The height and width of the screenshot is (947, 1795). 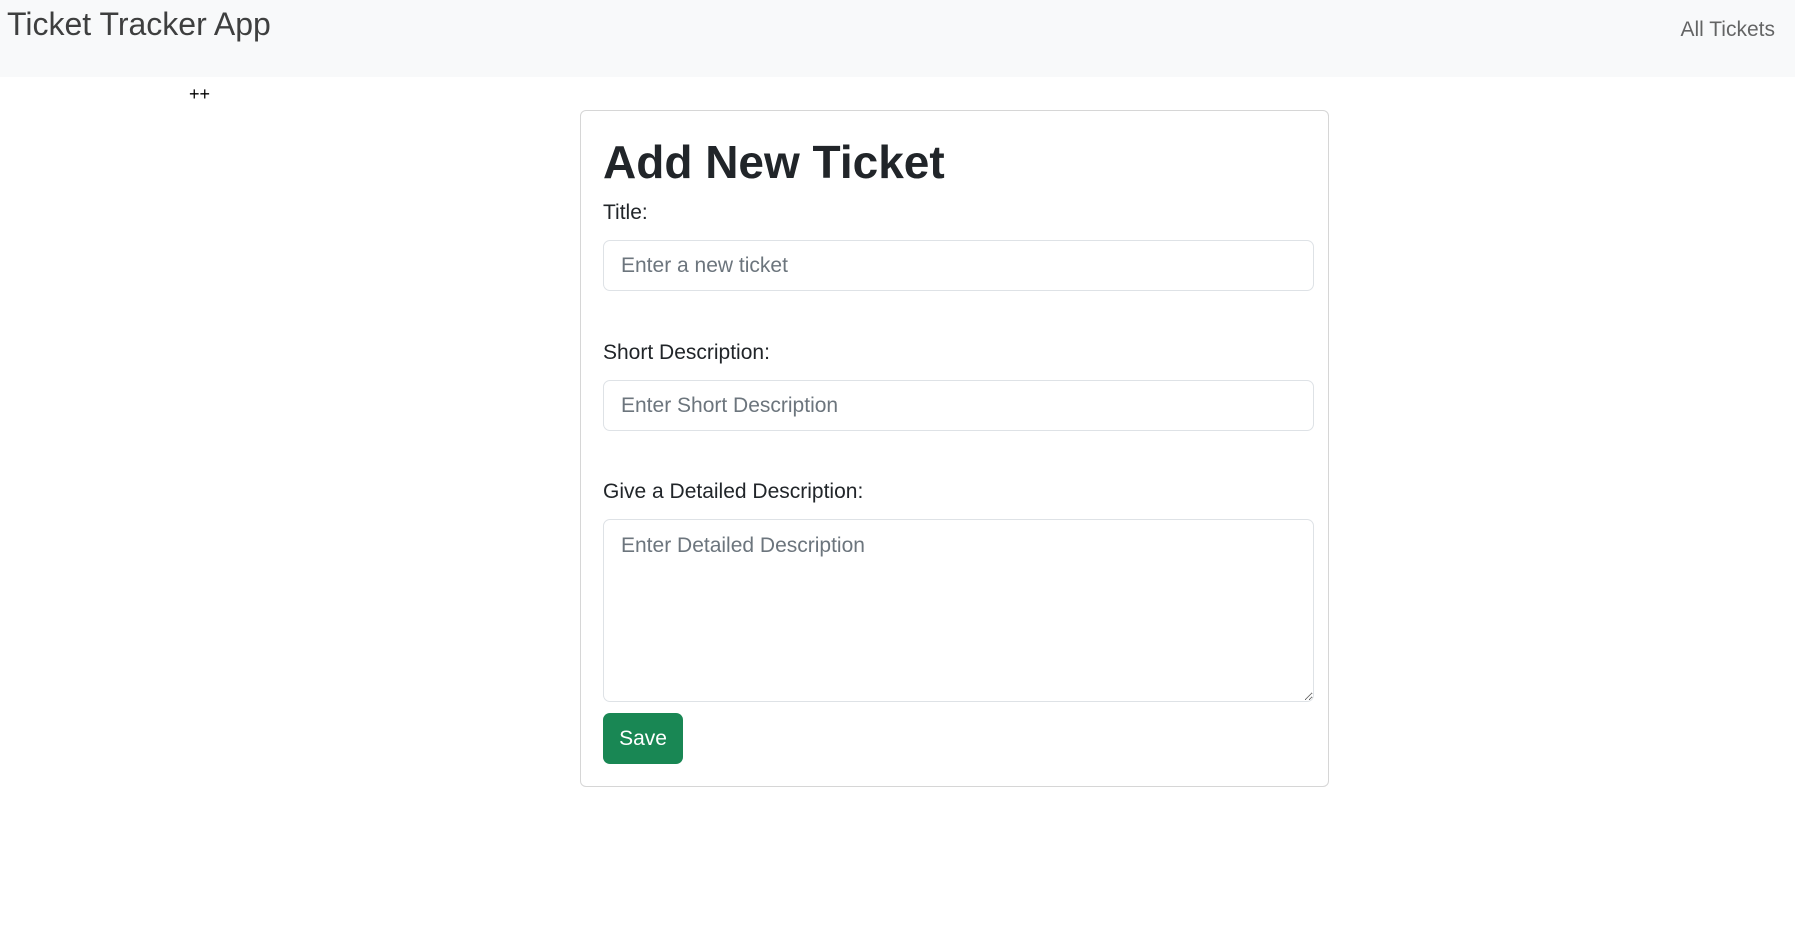 What do you see at coordinates (686, 352) in the screenshot?
I see `short-description-label: Short Description:` at bounding box center [686, 352].